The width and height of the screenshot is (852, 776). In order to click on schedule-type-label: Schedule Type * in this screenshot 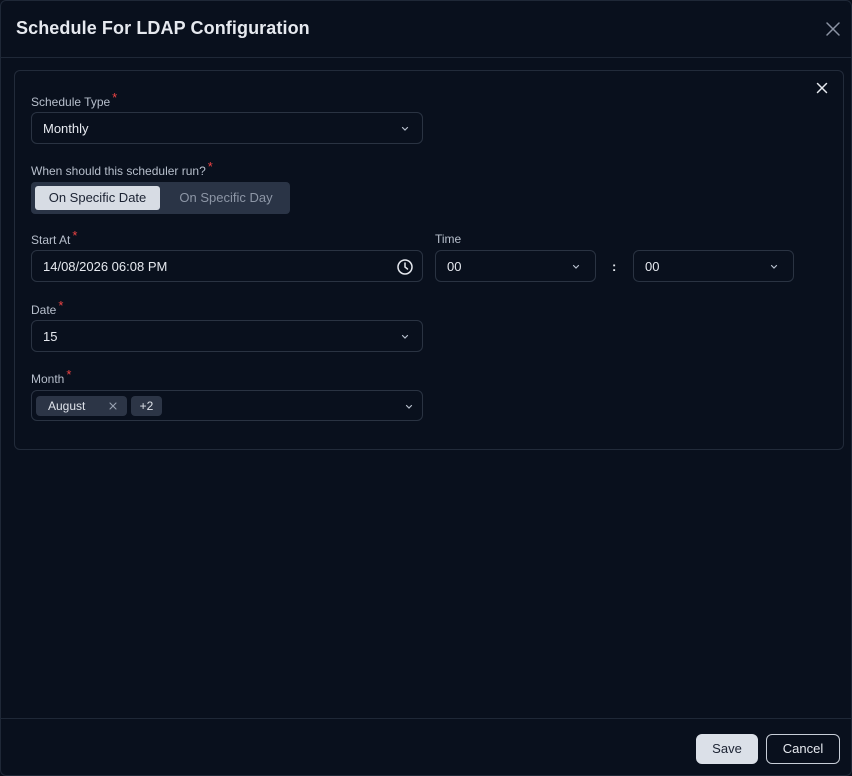, I will do `click(74, 99)`.